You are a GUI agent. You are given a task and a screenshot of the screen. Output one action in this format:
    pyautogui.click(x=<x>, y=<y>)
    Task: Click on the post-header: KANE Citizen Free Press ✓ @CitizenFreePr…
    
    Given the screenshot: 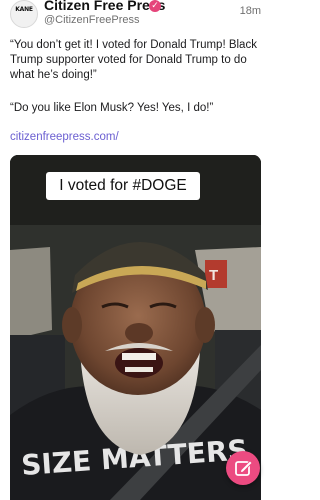 What is the action you would take?
    pyautogui.click(x=135, y=17)
    